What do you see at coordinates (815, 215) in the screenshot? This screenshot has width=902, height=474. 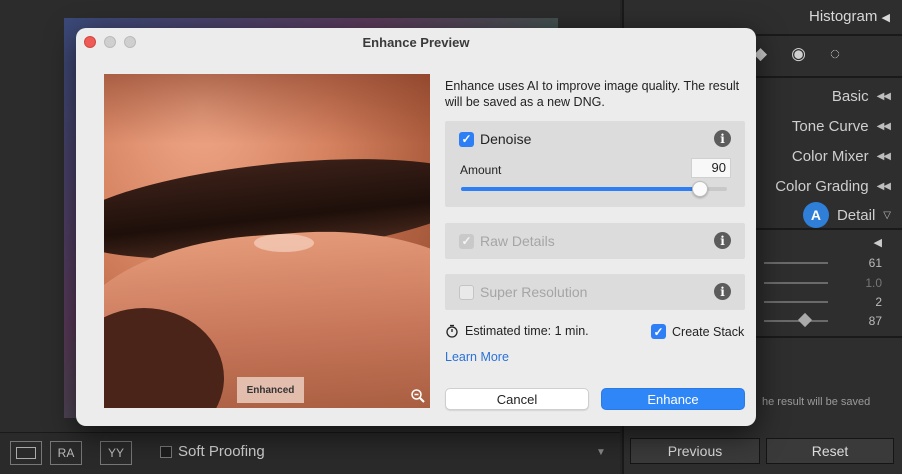 I see `annotation-badge: A` at bounding box center [815, 215].